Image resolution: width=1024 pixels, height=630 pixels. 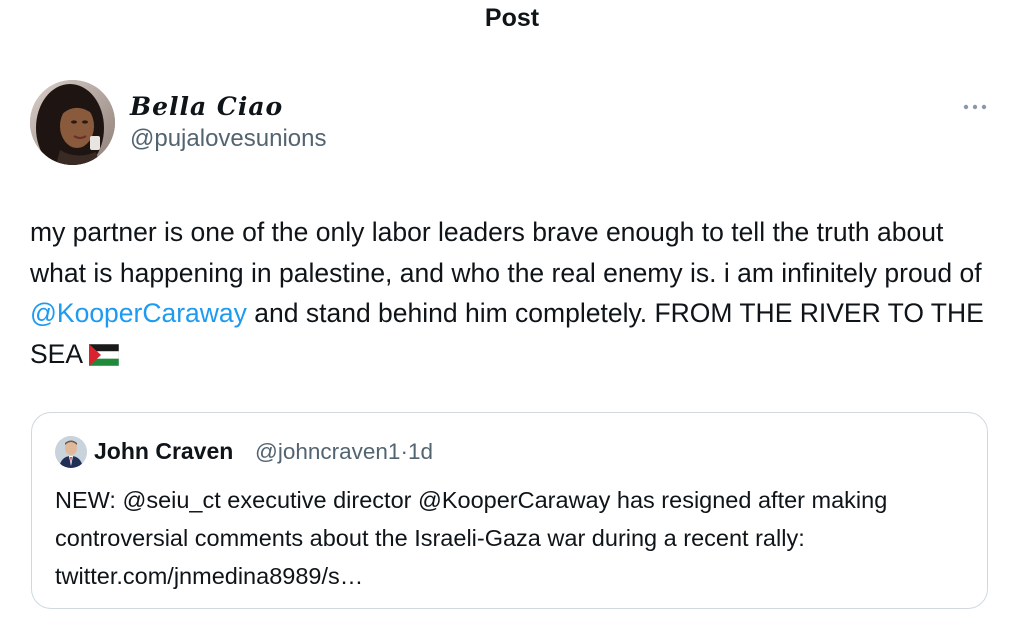 I want to click on author-avatar, so click(x=72, y=122).